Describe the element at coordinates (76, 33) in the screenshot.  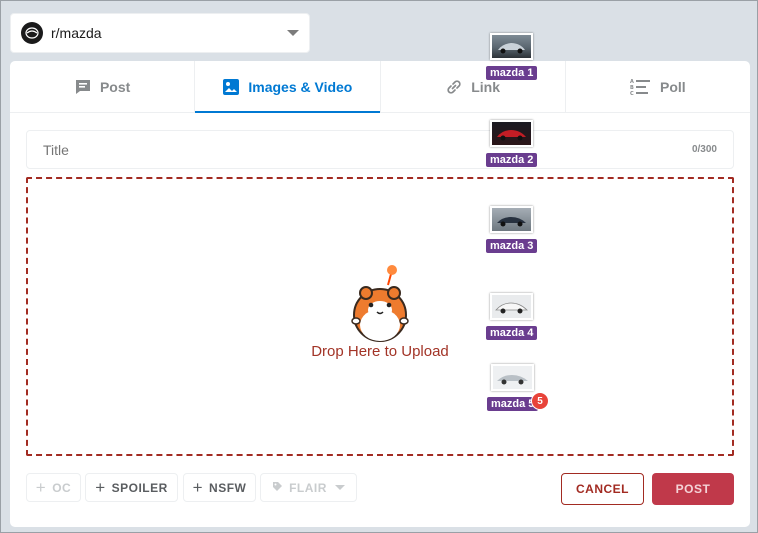
I see `community-name: r/mazda` at that location.